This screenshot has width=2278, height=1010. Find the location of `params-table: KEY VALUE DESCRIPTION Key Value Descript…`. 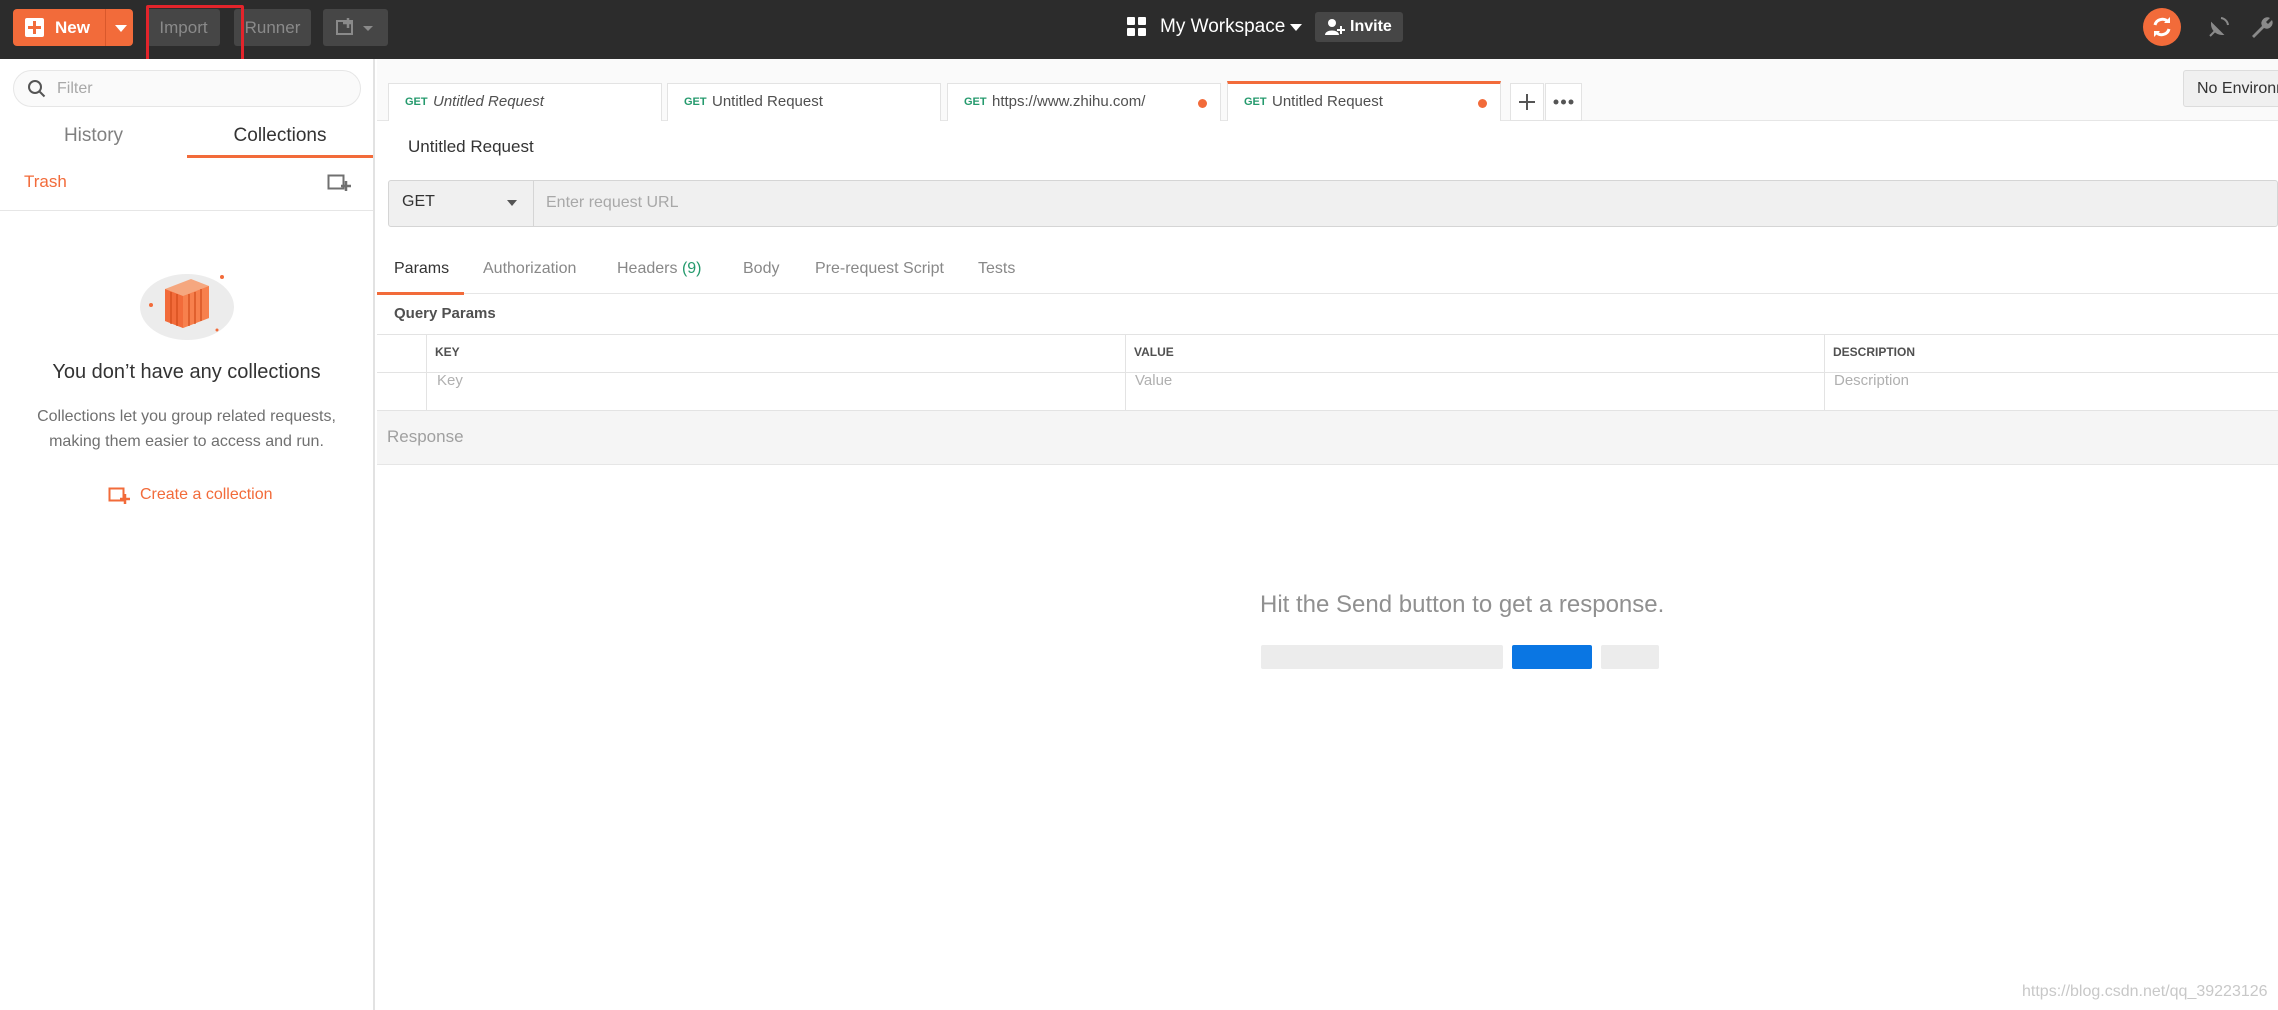

params-table: KEY VALUE DESCRIPTION Key Value Descript… is located at coordinates (1327, 372).